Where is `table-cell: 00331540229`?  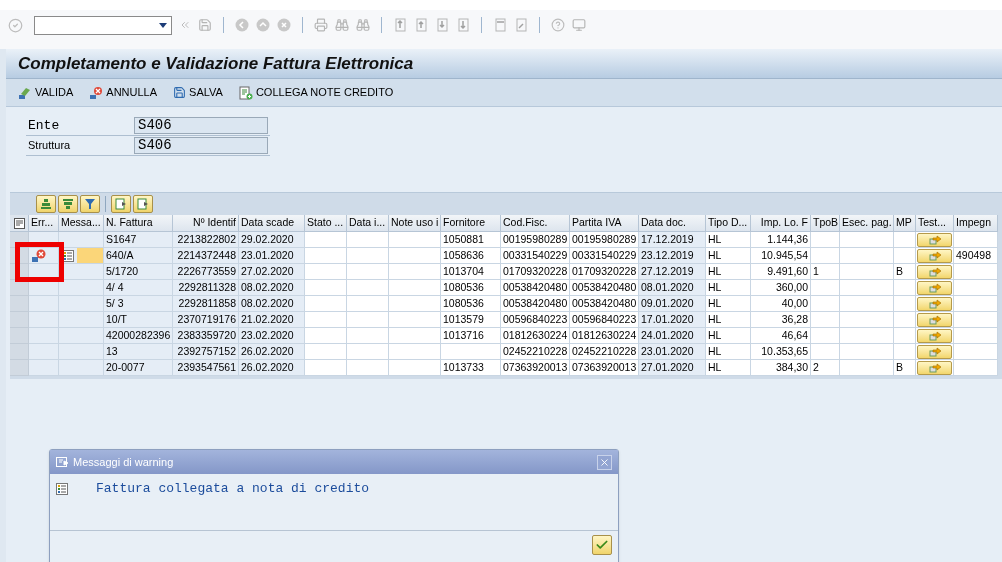 table-cell: 00331540229 is located at coordinates (604, 256).